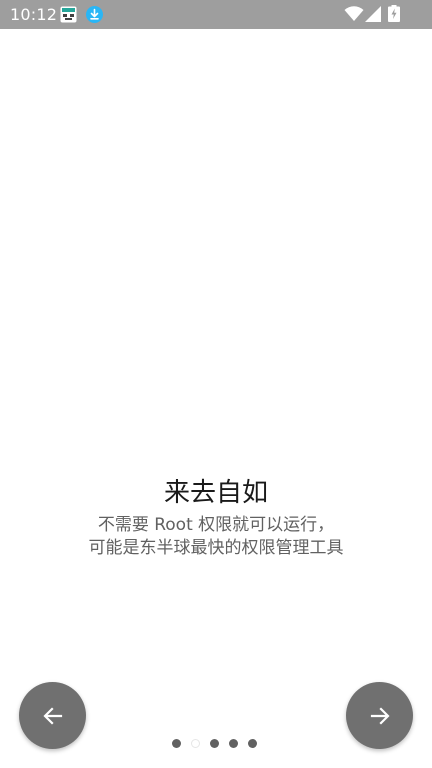 The image size is (432, 768). I want to click on subtitle-line-1: 不需要 Root 权限就可以运行，, so click(216, 525).